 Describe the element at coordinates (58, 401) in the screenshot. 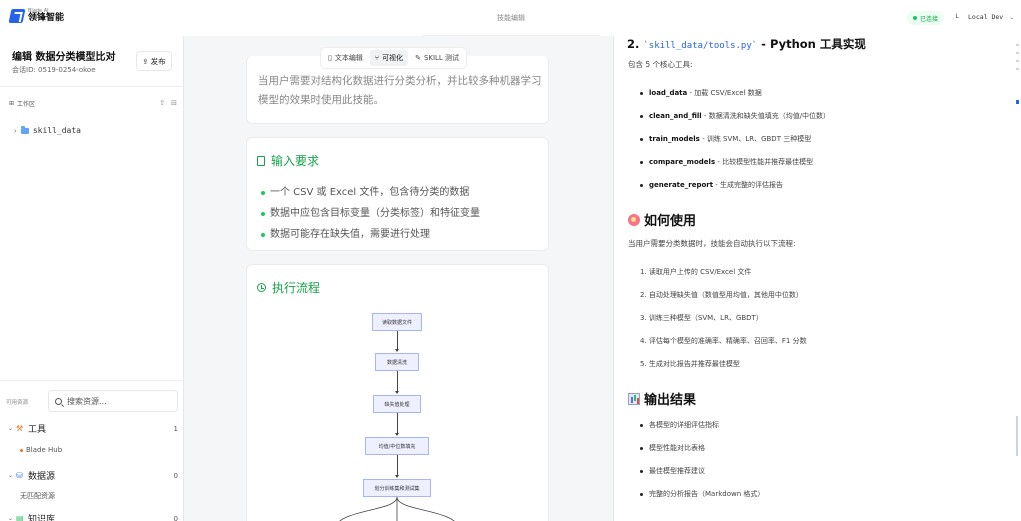

I see `search-icon` at that location.